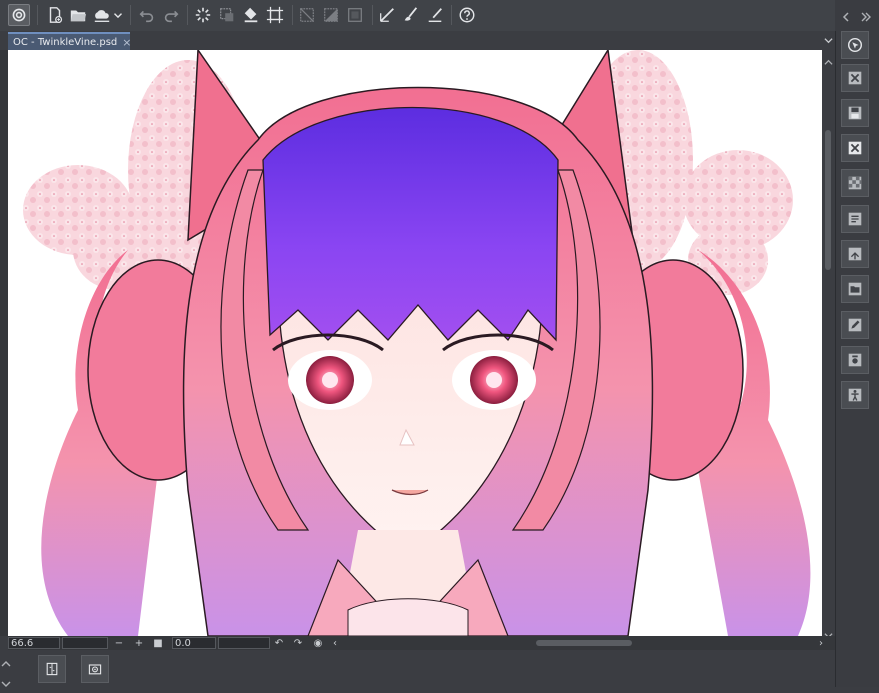 The height and width of the screenshot is (693, 879). Describe the element at coordinates (821, 643) in the screenshot. I see `chevron-right-icon: ›` at that location.